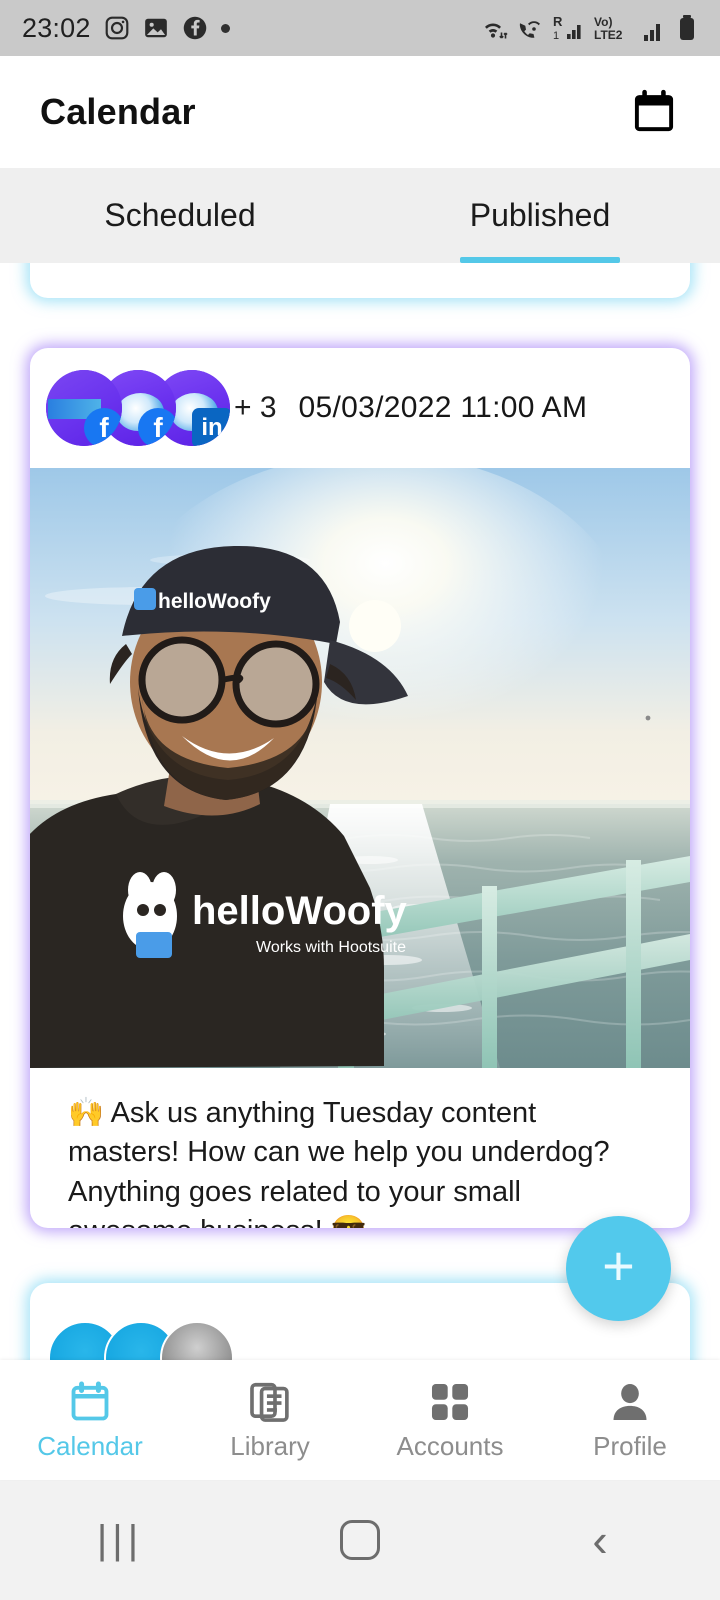 Image resolution: width=720 pixels, height=1600 pixels. I want to click on tab-published: Published, so click(540, 215).